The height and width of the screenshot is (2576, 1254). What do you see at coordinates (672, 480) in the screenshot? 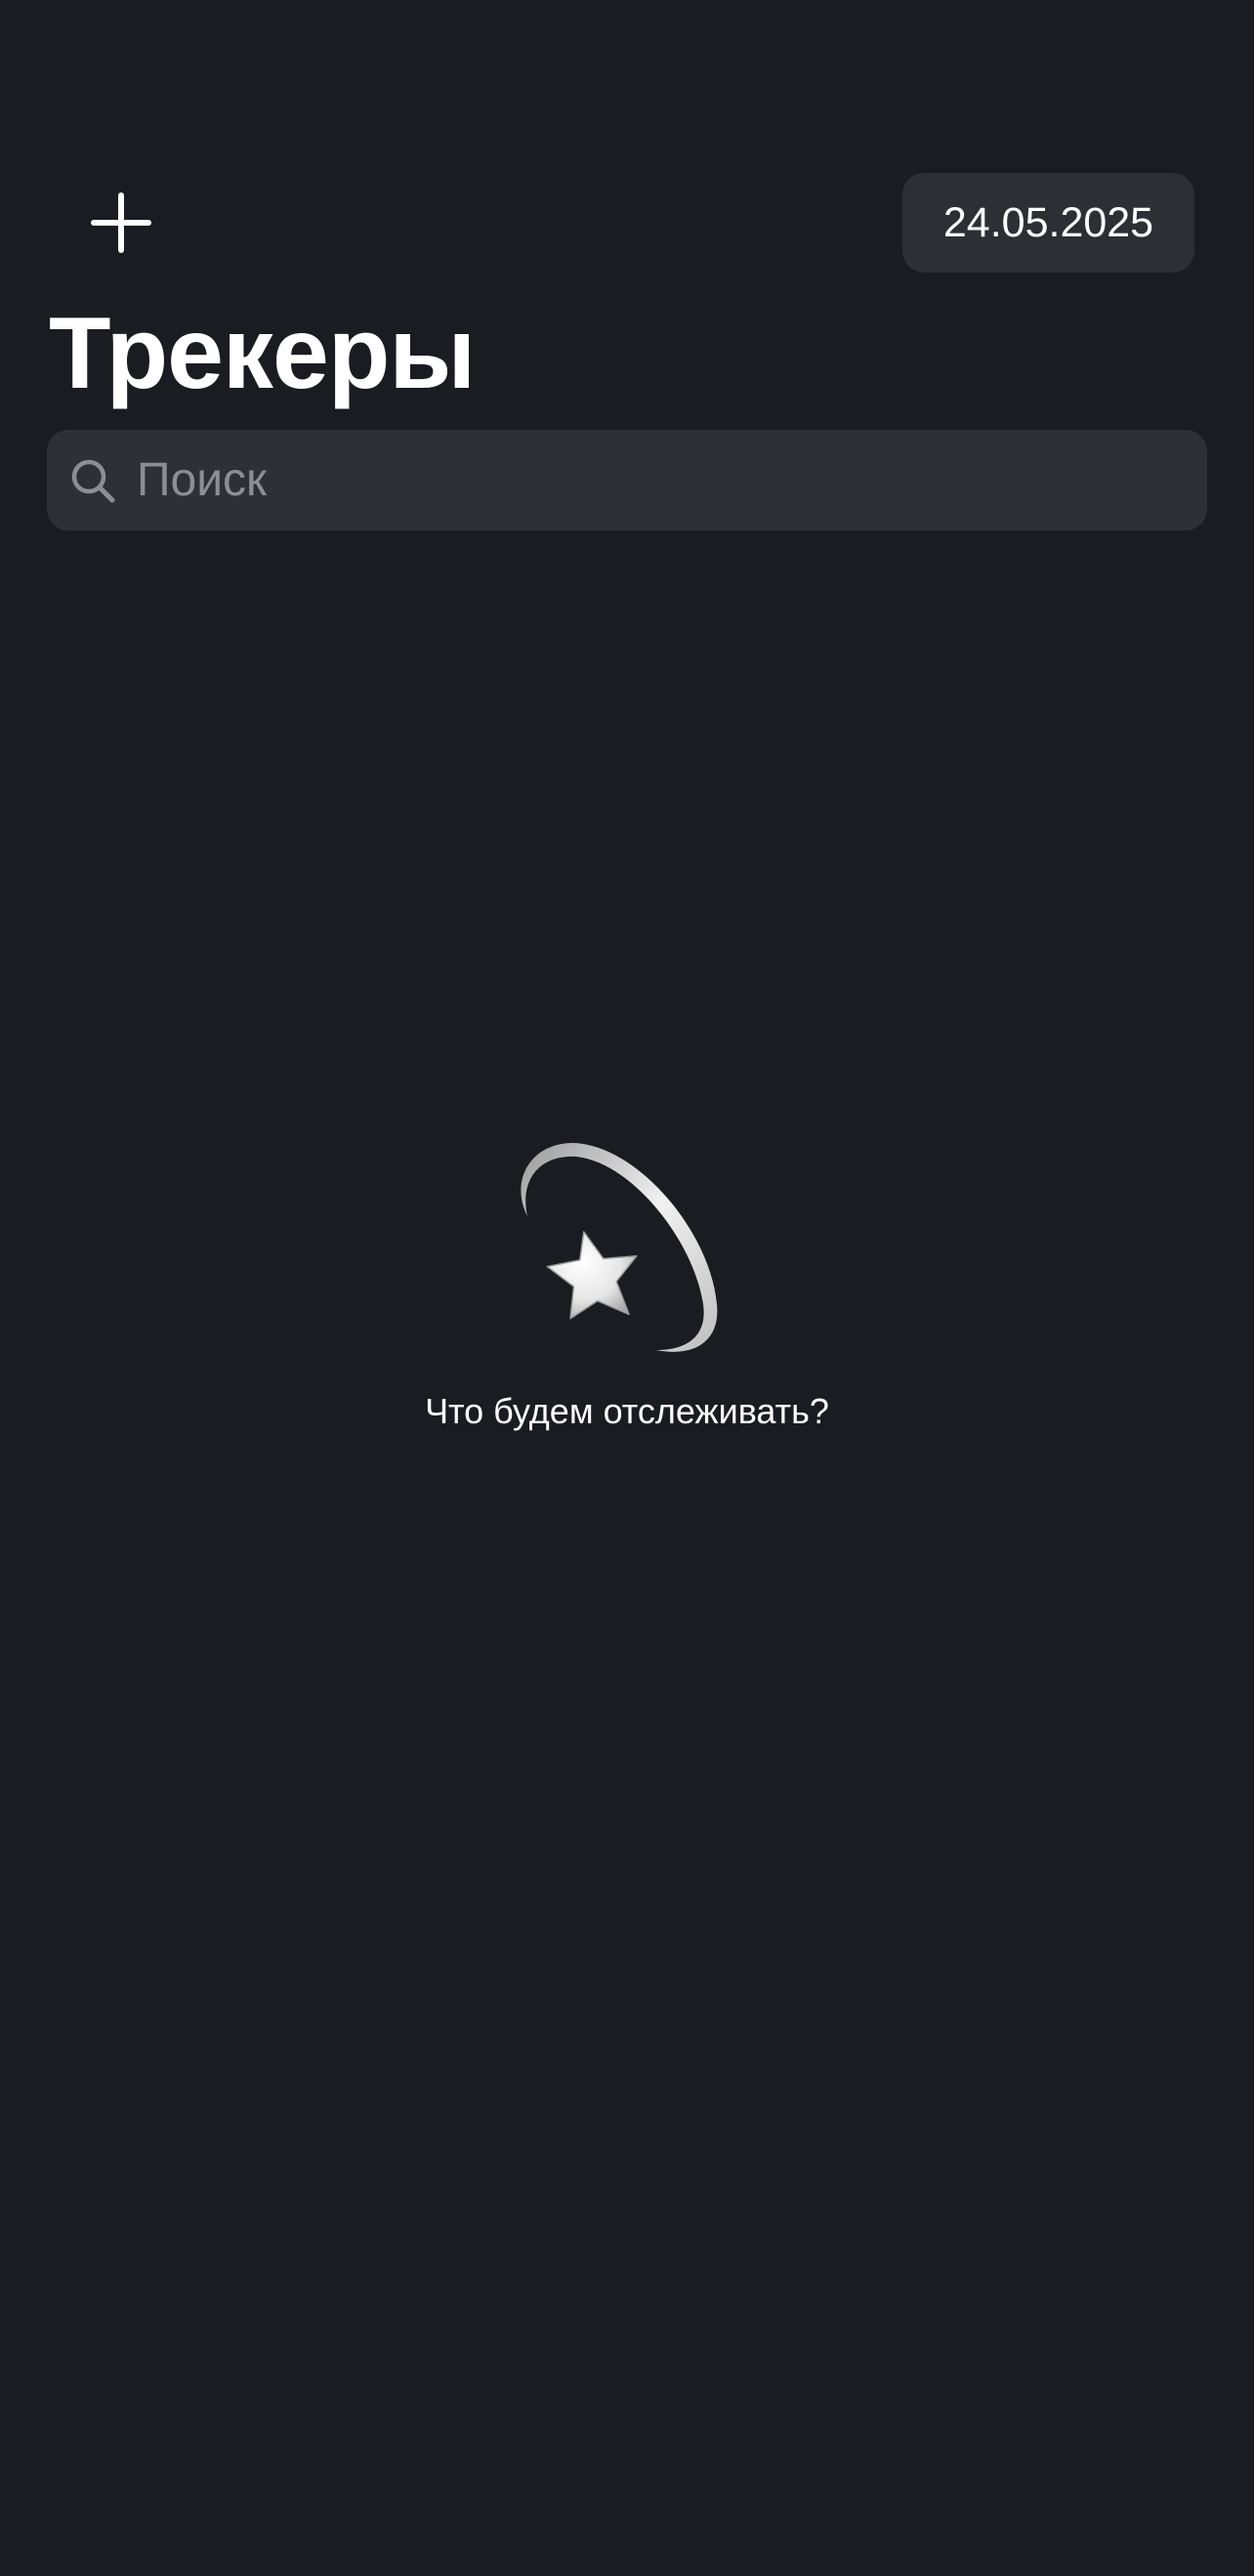
I see `search-input` at bounding box center [672, 480].